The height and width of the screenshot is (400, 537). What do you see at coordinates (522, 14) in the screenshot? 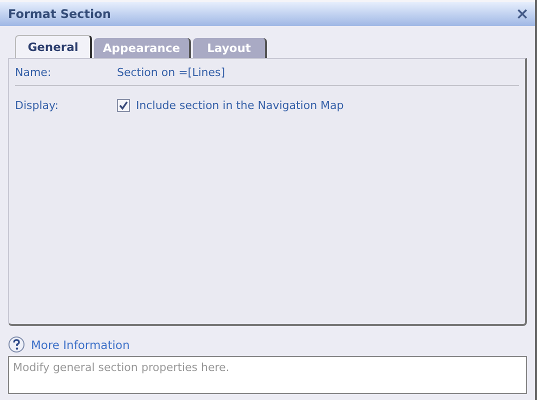
I see `close-button: ×` at bounding box center [522, 14].